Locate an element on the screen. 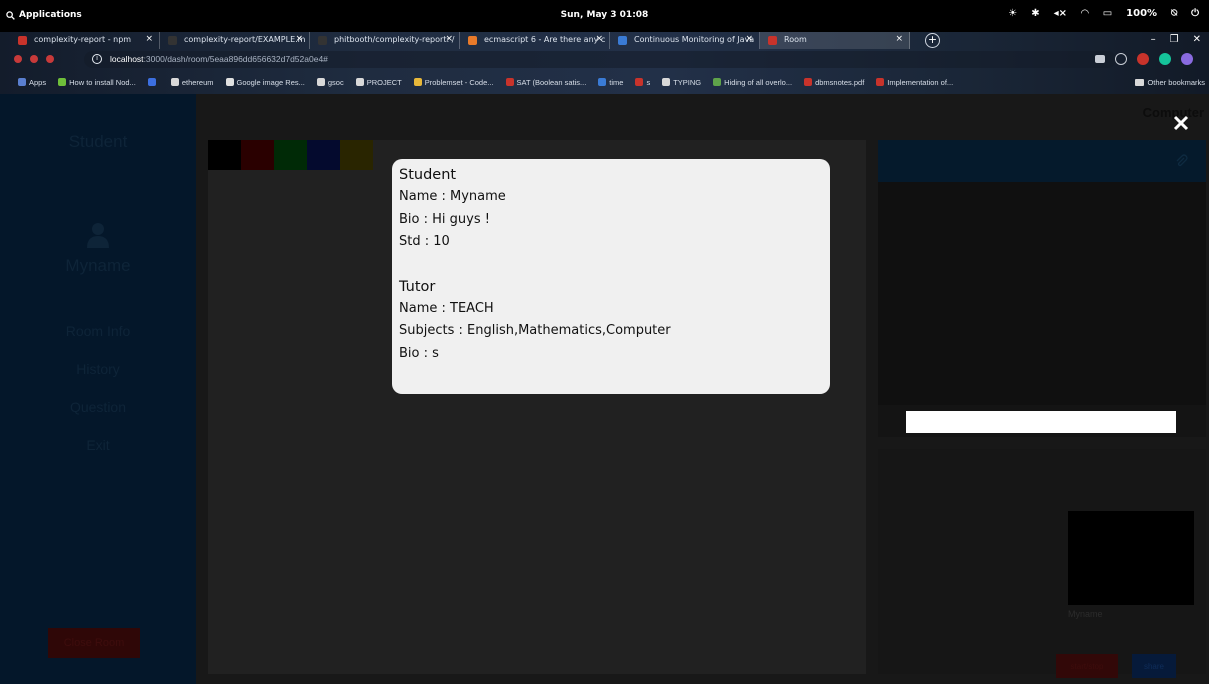 Image resolution: width=1209 pixels, height=684 pixels. back-icon is located at coordinates (18, 59).